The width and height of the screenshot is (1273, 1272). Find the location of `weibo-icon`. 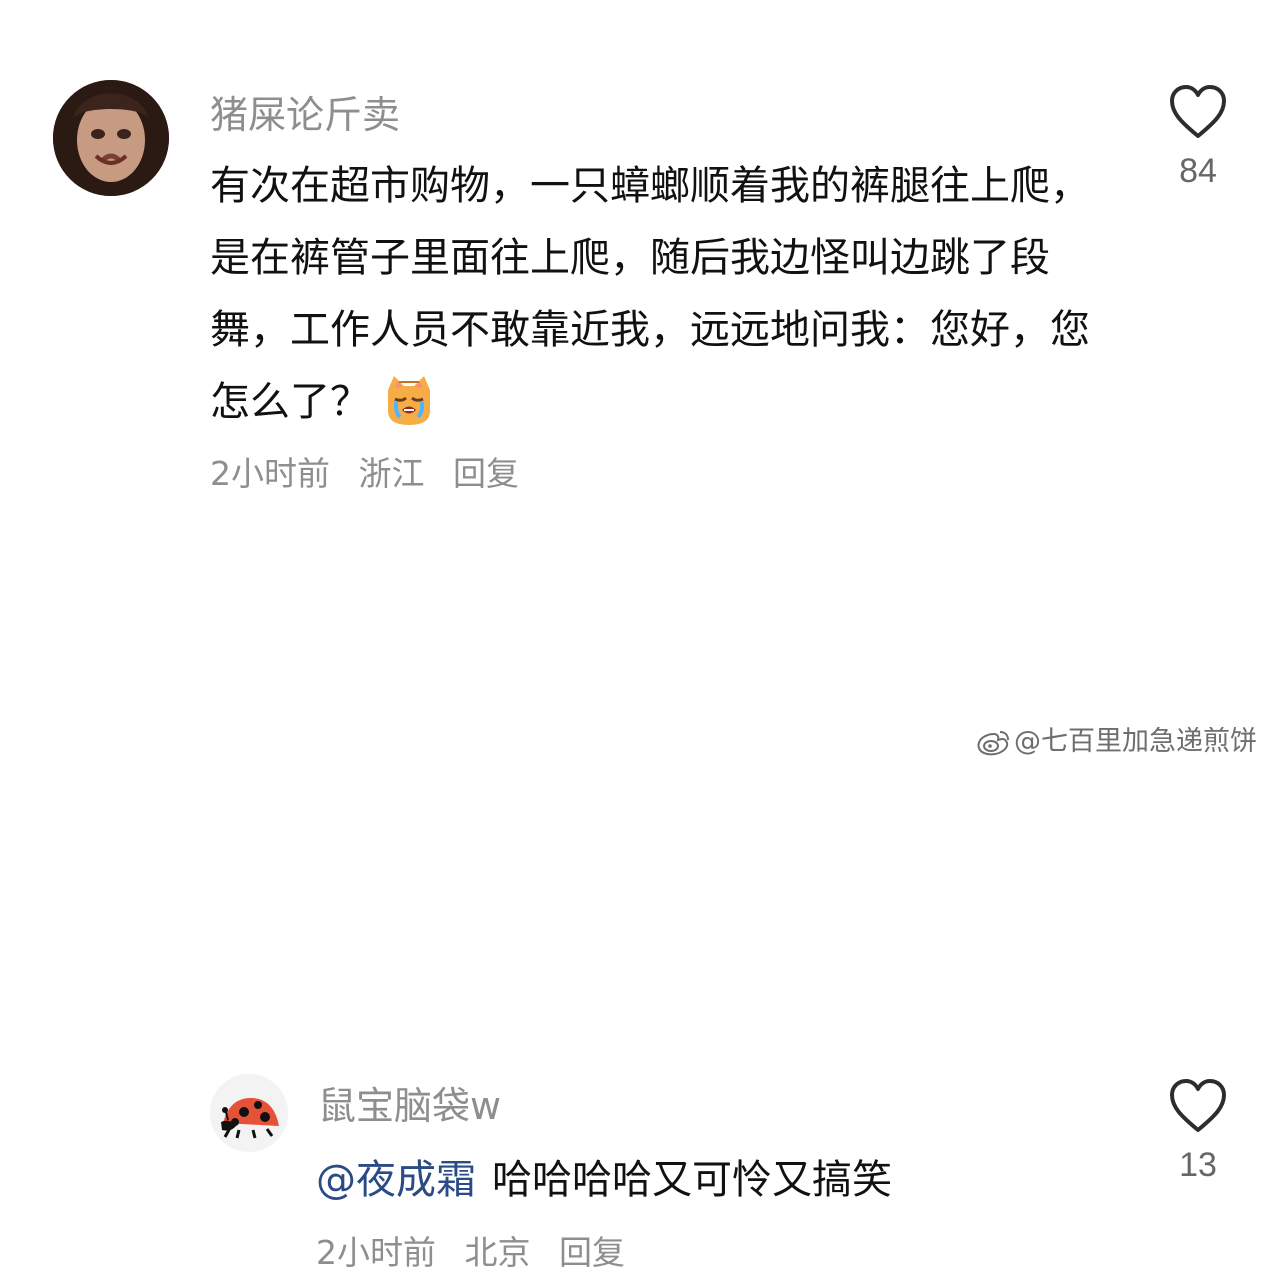

weibo-icon is located at coordinates (993, 742).